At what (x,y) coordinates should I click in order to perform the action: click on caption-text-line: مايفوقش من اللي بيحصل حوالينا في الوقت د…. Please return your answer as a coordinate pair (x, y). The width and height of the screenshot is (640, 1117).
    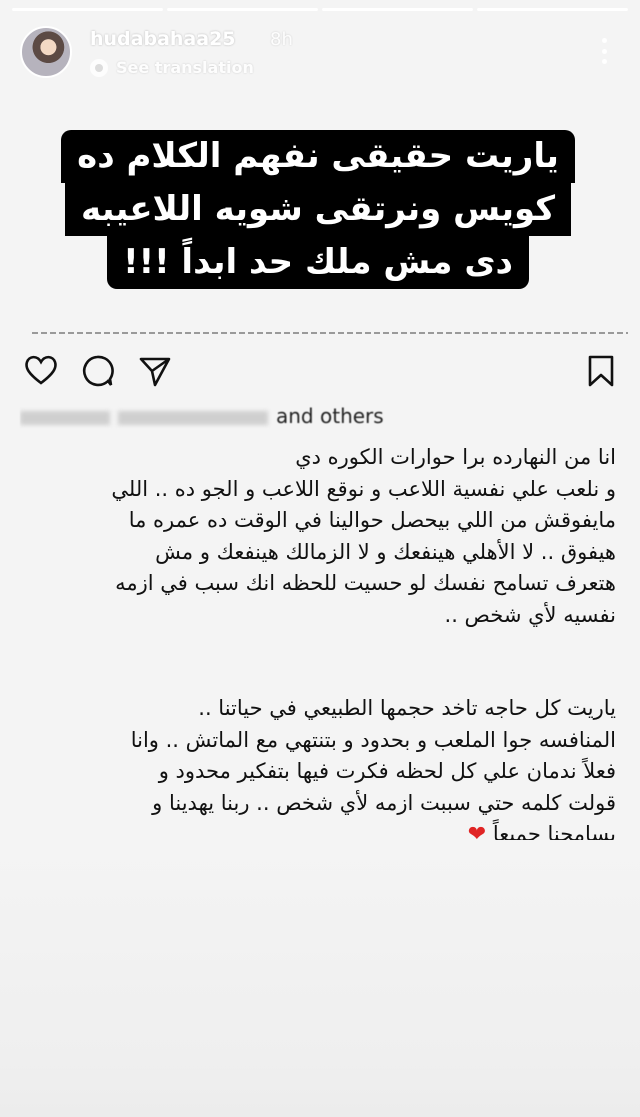
    Looking at the image, I should click on (372, 520).